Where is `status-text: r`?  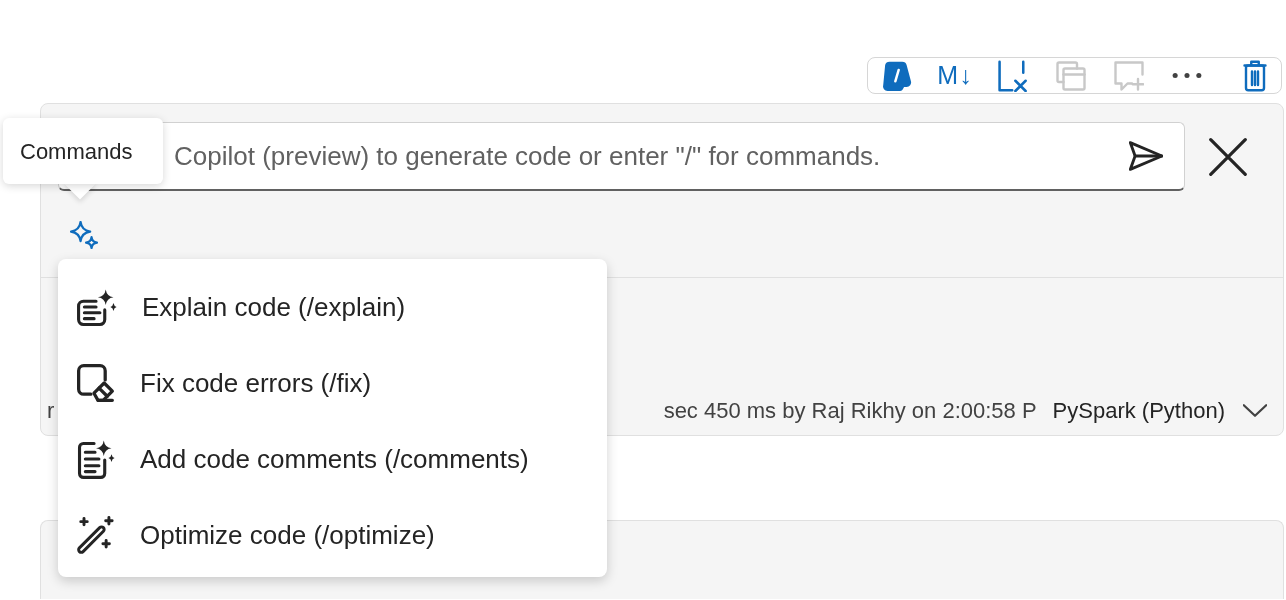
status-text: r is located at coordinates (51, 411).